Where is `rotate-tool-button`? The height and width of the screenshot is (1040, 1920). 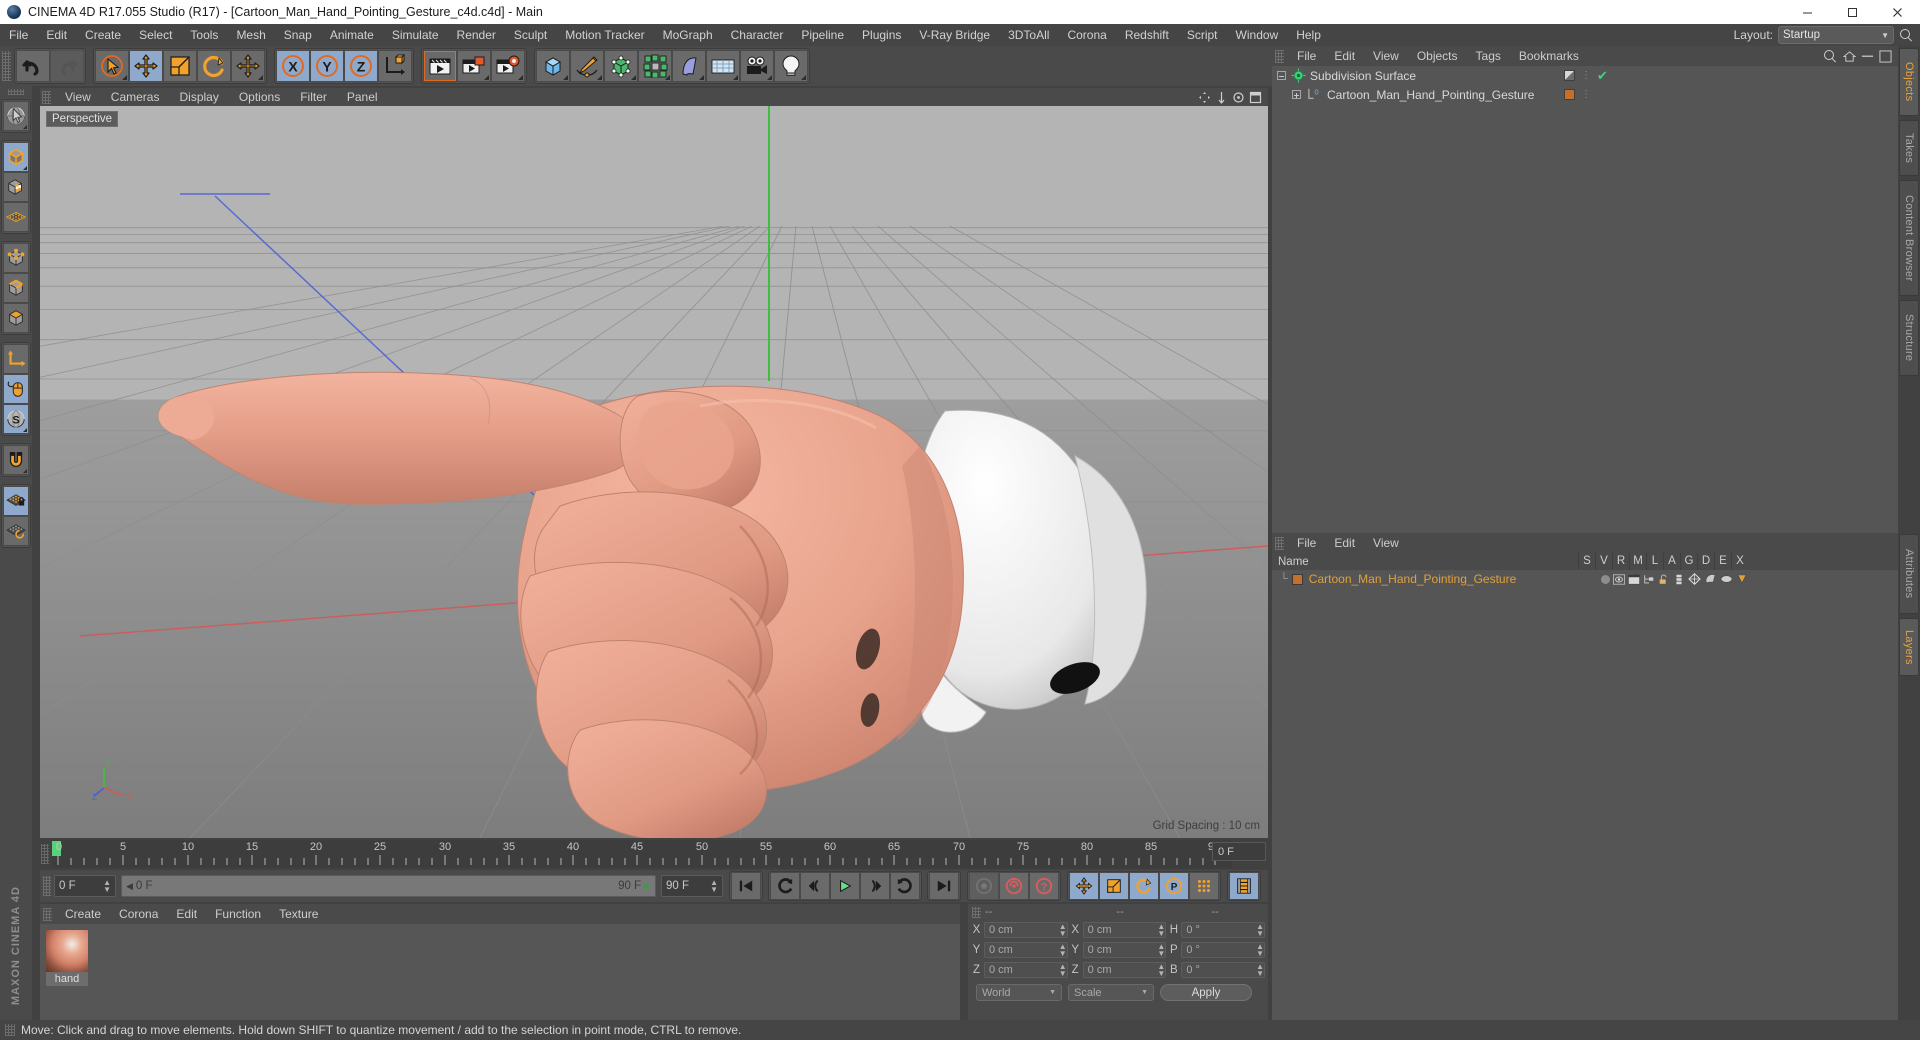
rotate-tool-button is located at coordinates (214, 66).